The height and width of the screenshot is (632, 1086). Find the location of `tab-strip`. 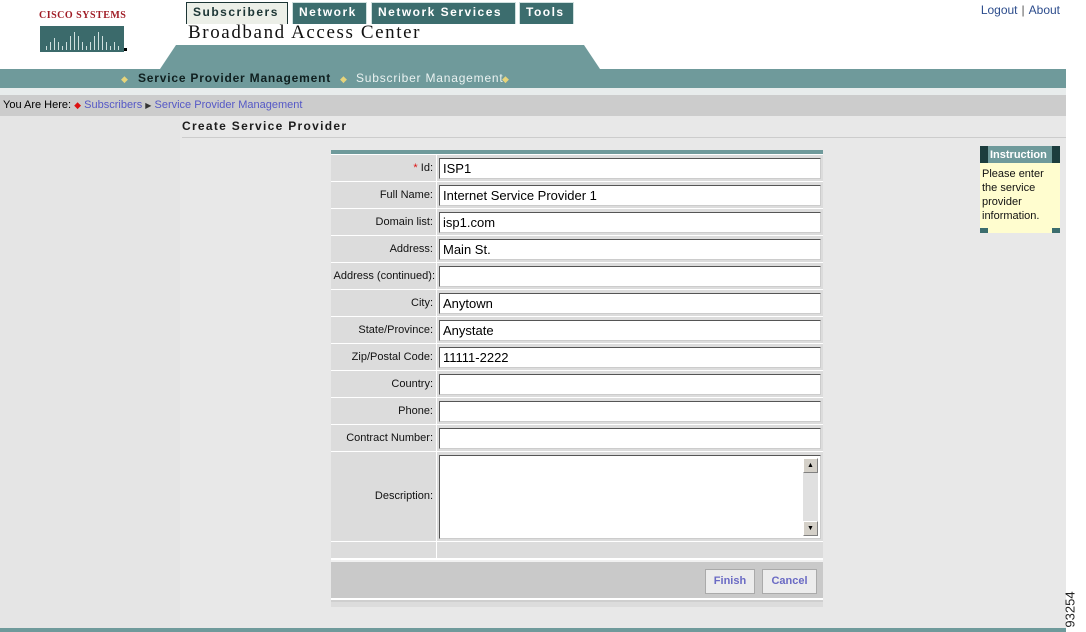

tab-strip is located at coordinates (380, 57).